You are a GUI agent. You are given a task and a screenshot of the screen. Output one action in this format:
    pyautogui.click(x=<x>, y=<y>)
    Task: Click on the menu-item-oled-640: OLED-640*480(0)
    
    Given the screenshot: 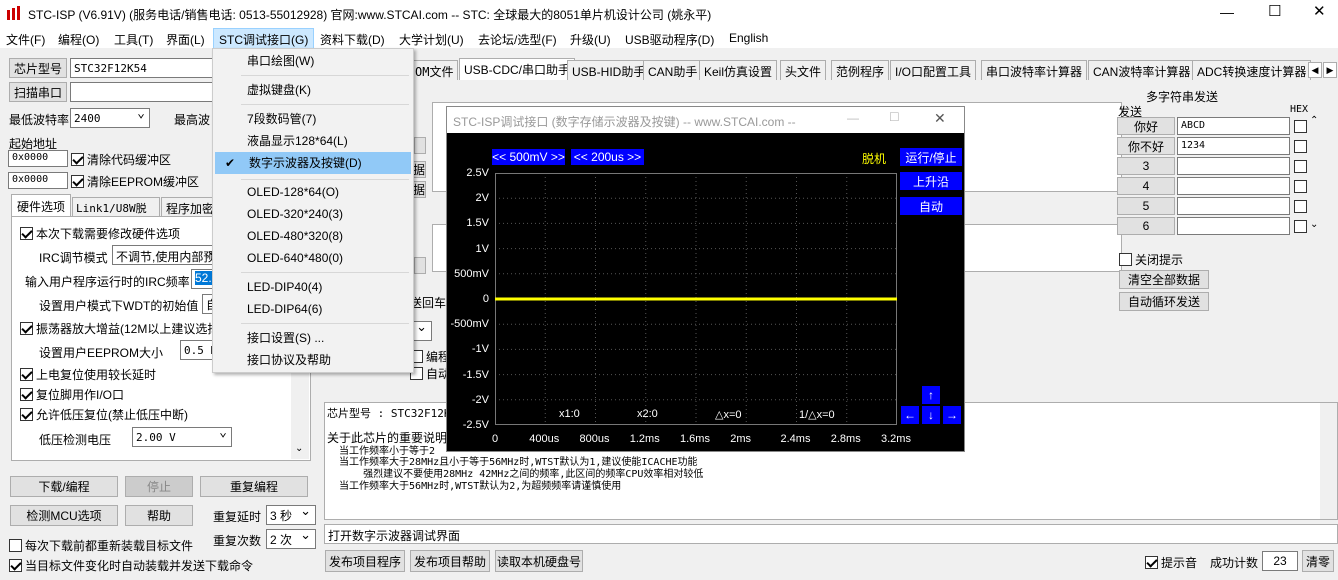 What is the action you would take?
    pyautogui.click(x=313, y=258)
    